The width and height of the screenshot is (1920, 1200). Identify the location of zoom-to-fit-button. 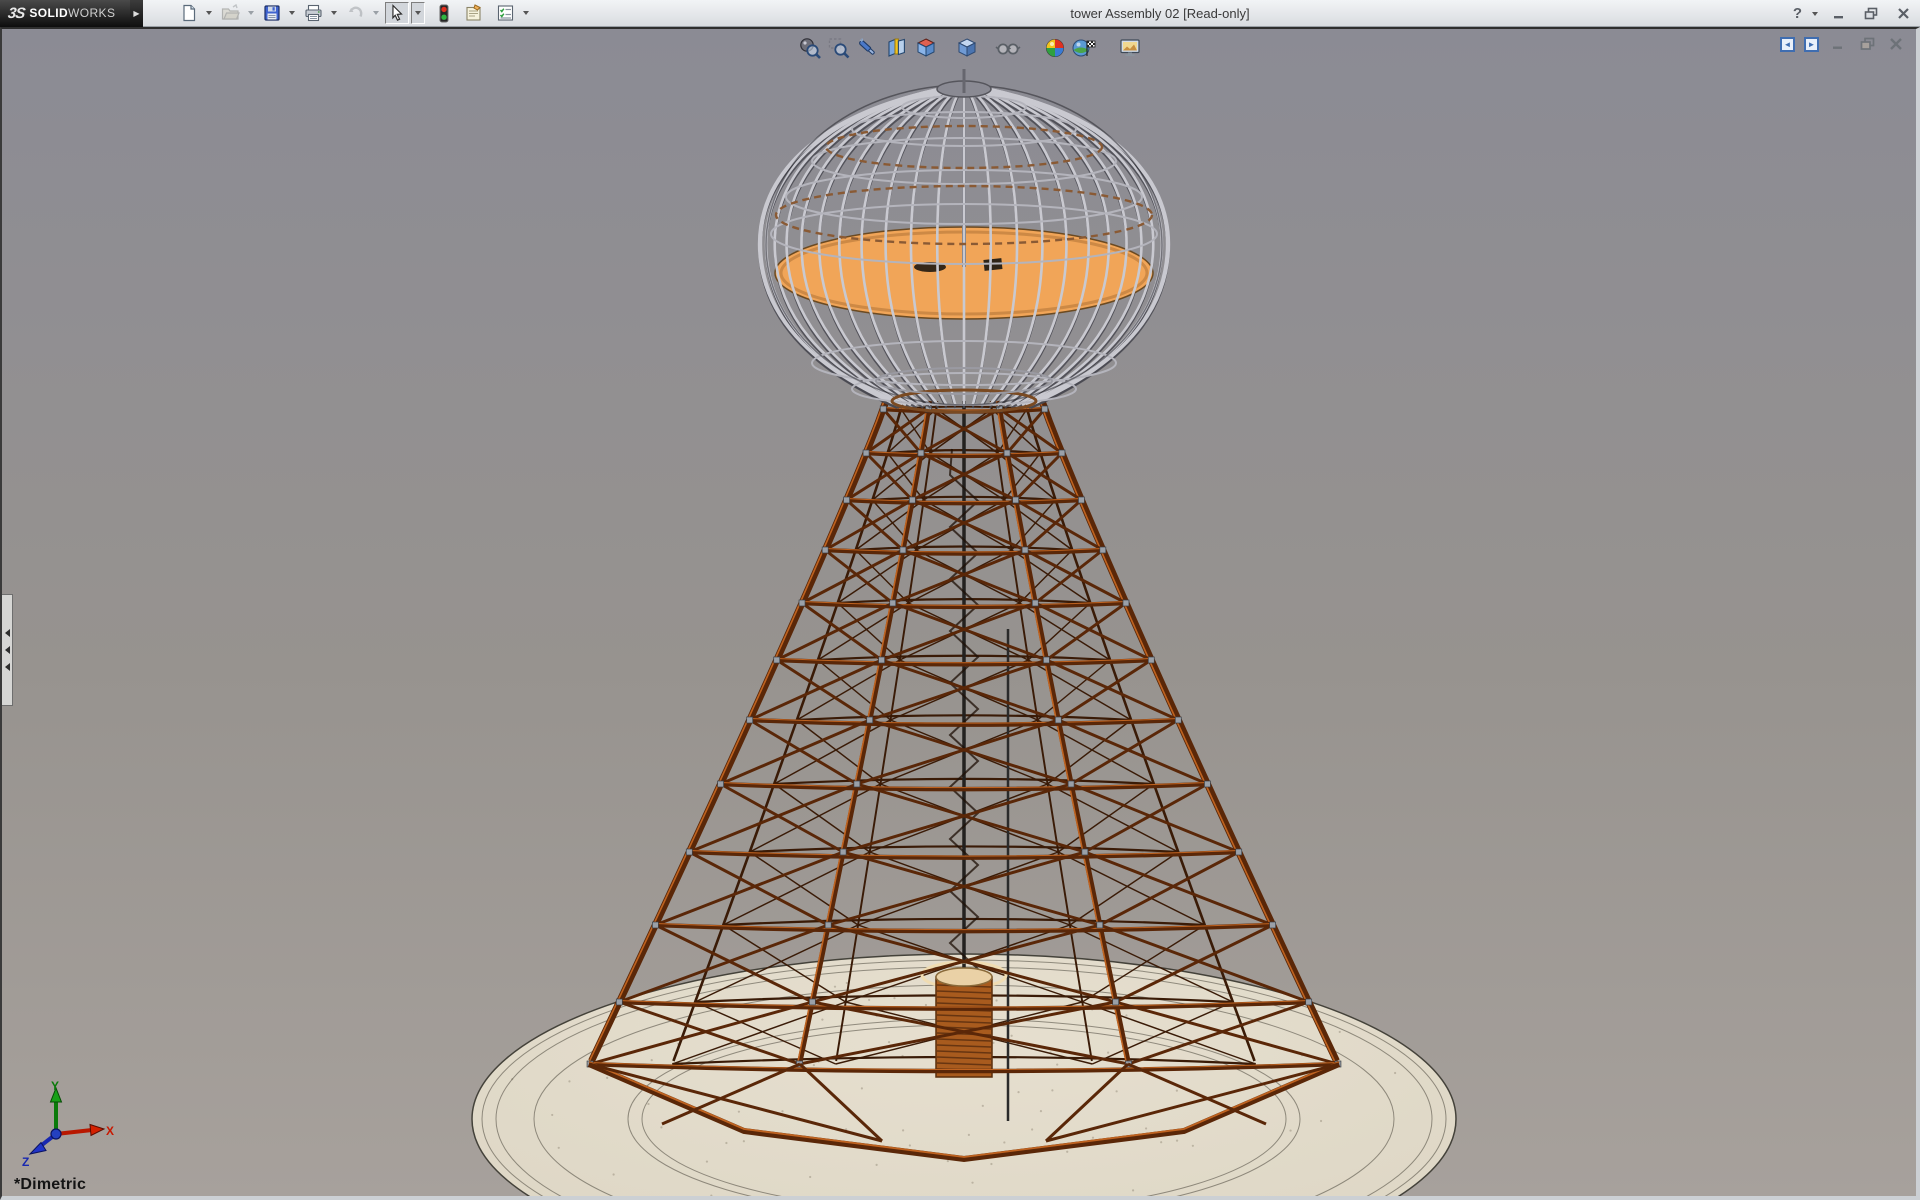
(809, 47).